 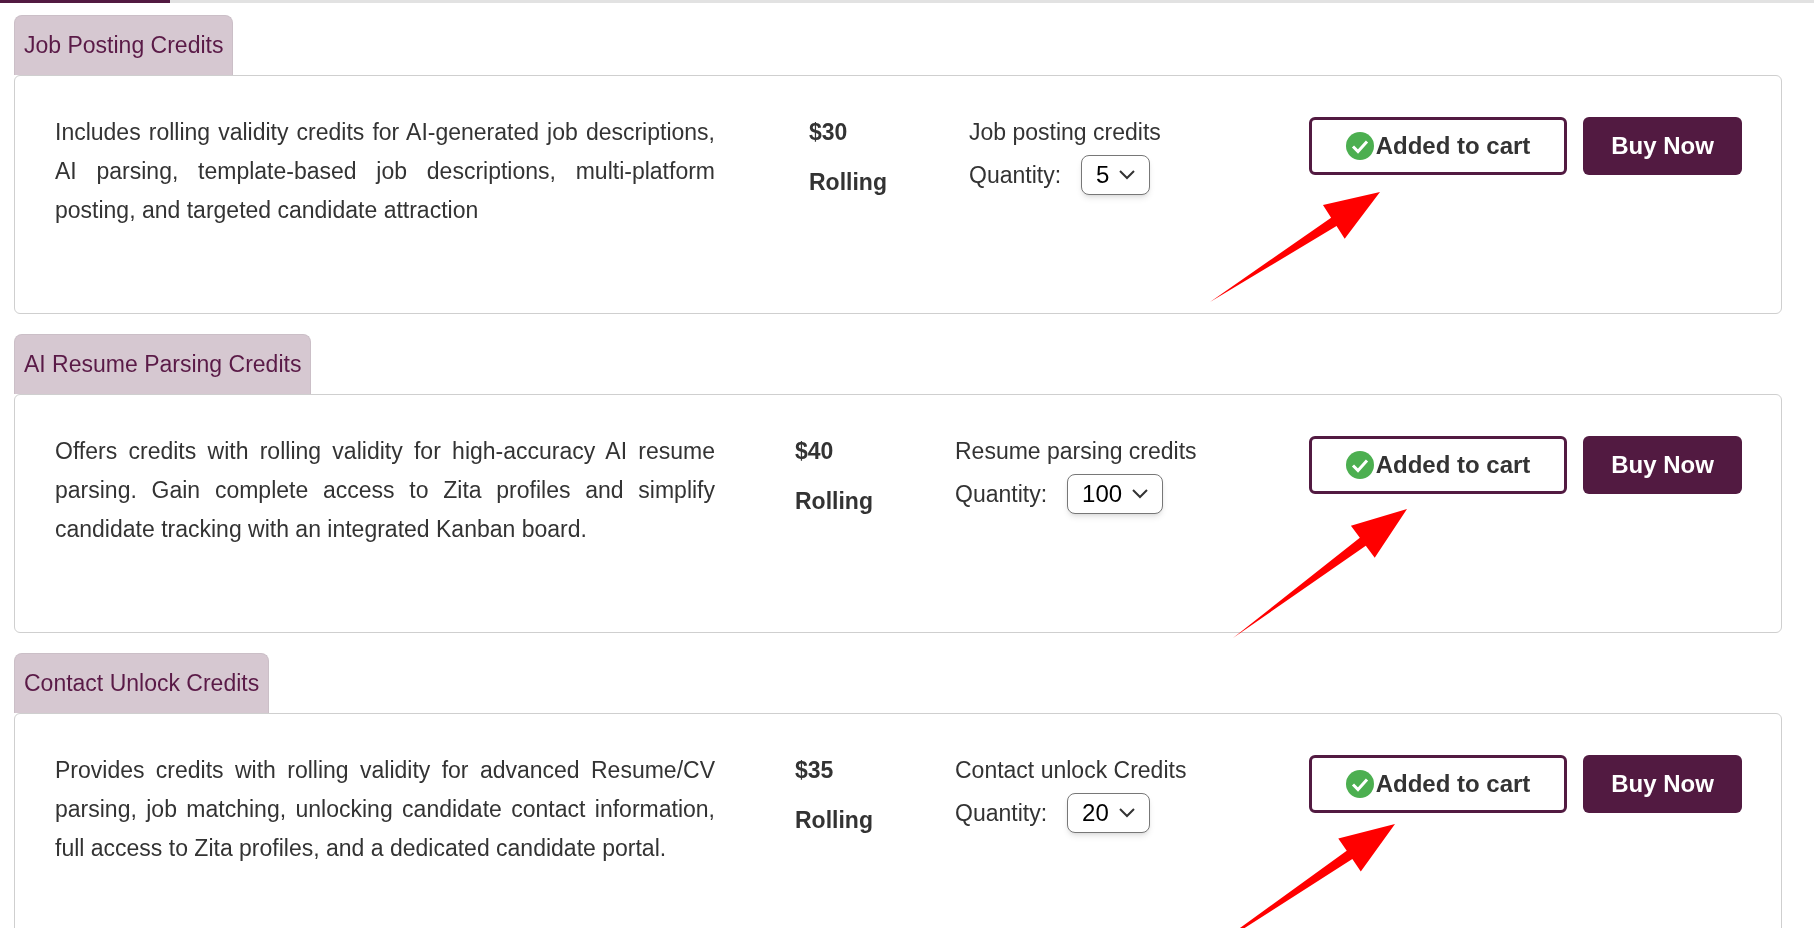 What do you see at coordinates (1076, 451) in the screenshot?
I see `credit-label: Resume parsing credits` at bounding box center [1076, 451].